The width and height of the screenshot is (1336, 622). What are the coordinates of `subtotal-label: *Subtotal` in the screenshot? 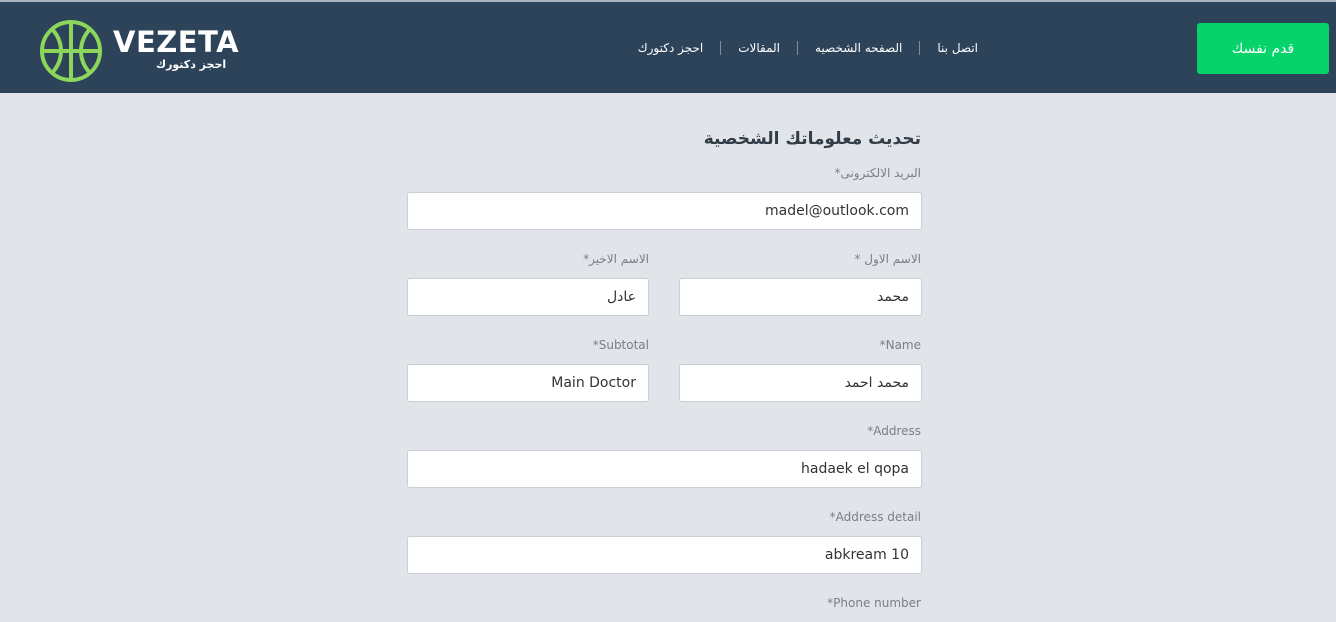 It's located at (620, 345).